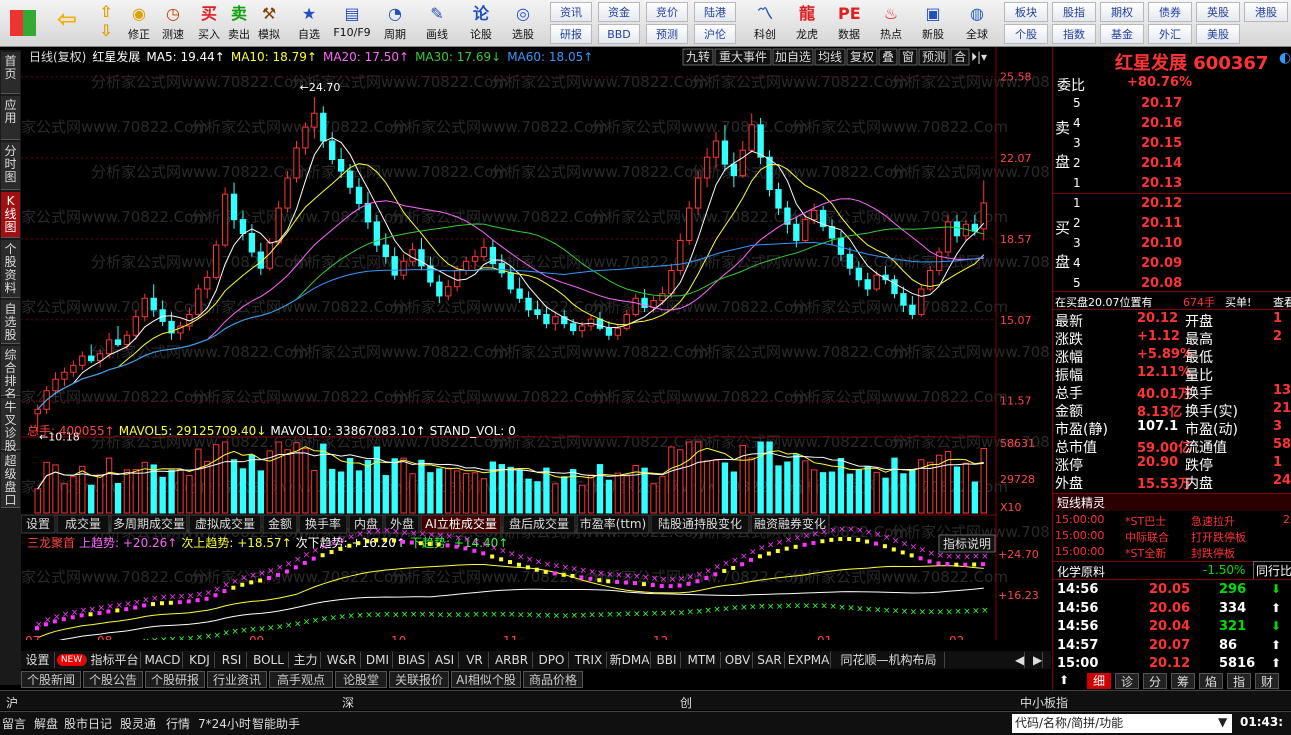 The width and height of the screenshot is (1291, 735). I want to click on quote-tab-4: 焰, so click(1211, 681).